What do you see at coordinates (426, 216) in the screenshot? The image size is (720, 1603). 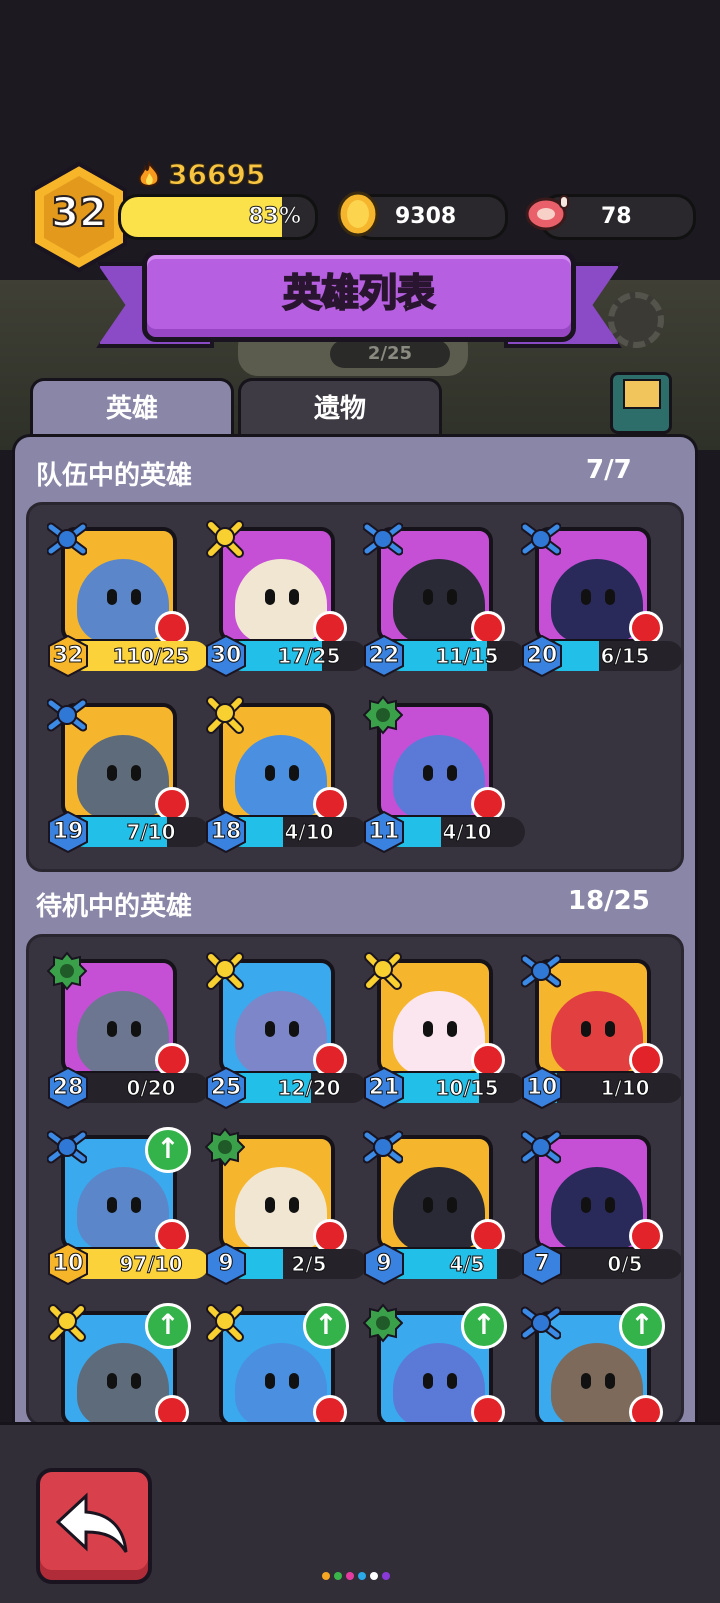 I see `coins-value: 9308` at bounding box center [426, 216].